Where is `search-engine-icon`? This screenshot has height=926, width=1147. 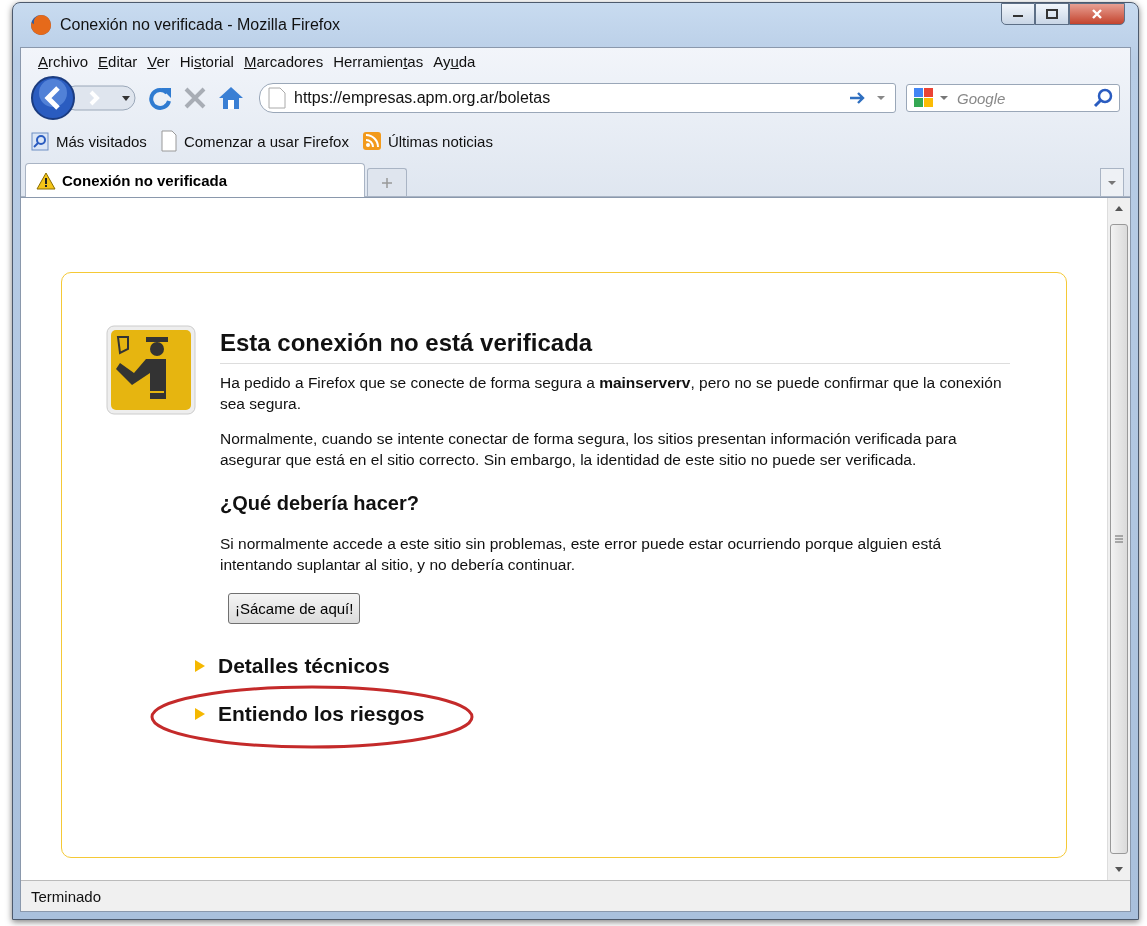 search-engine-icon is located at coordinates (932, 98).